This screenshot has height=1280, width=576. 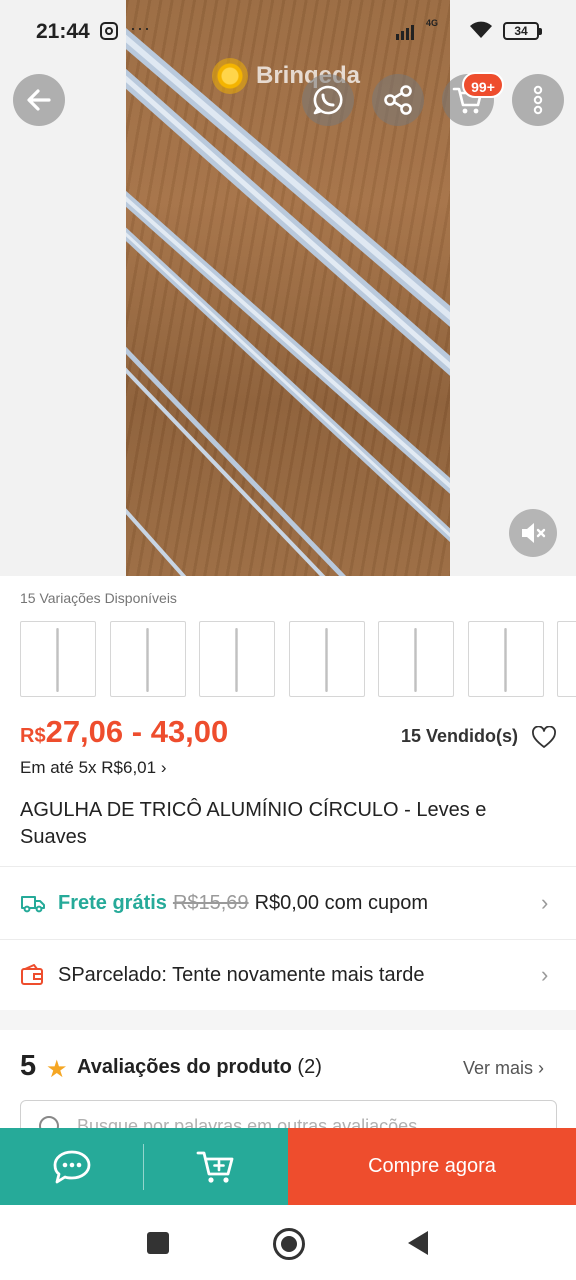 I want to click on installment-text: SParcelado: Tente novamente mais tarde, so click(x=241, y=974).